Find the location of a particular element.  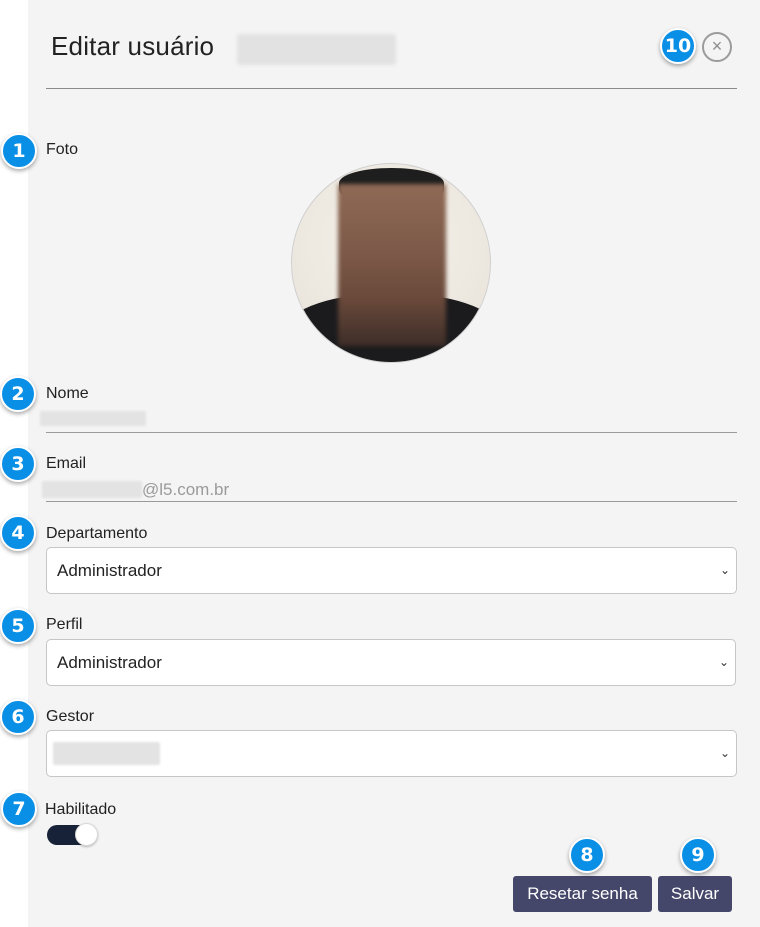

profile-value: Administrador is located at coordinates (109, 662).